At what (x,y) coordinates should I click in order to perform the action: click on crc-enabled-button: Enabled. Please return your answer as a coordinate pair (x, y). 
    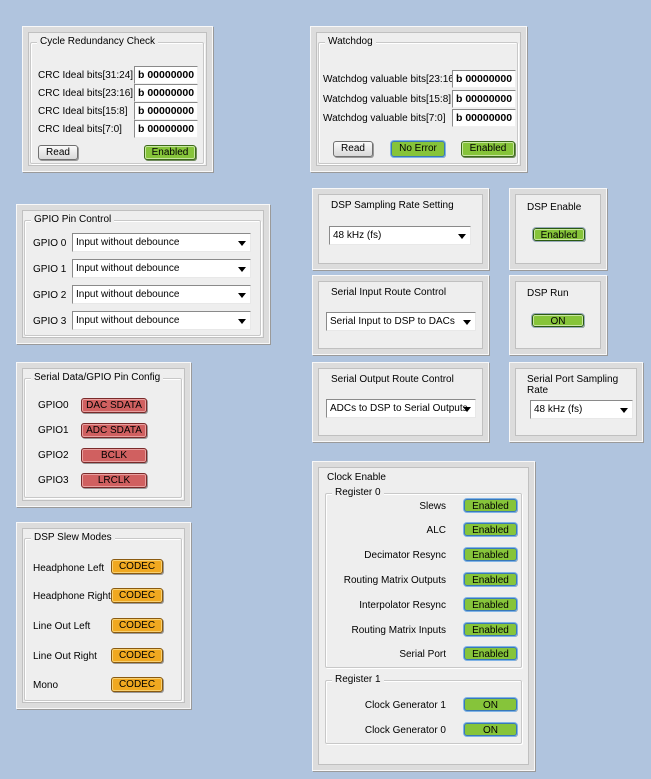
    Looking at the image, I should click on (170, 152).